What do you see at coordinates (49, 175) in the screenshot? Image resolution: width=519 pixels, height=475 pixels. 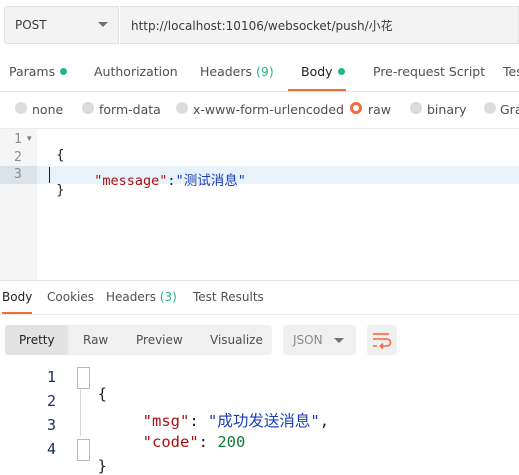 I see `text-cursor` at bounding box center [49, 175].